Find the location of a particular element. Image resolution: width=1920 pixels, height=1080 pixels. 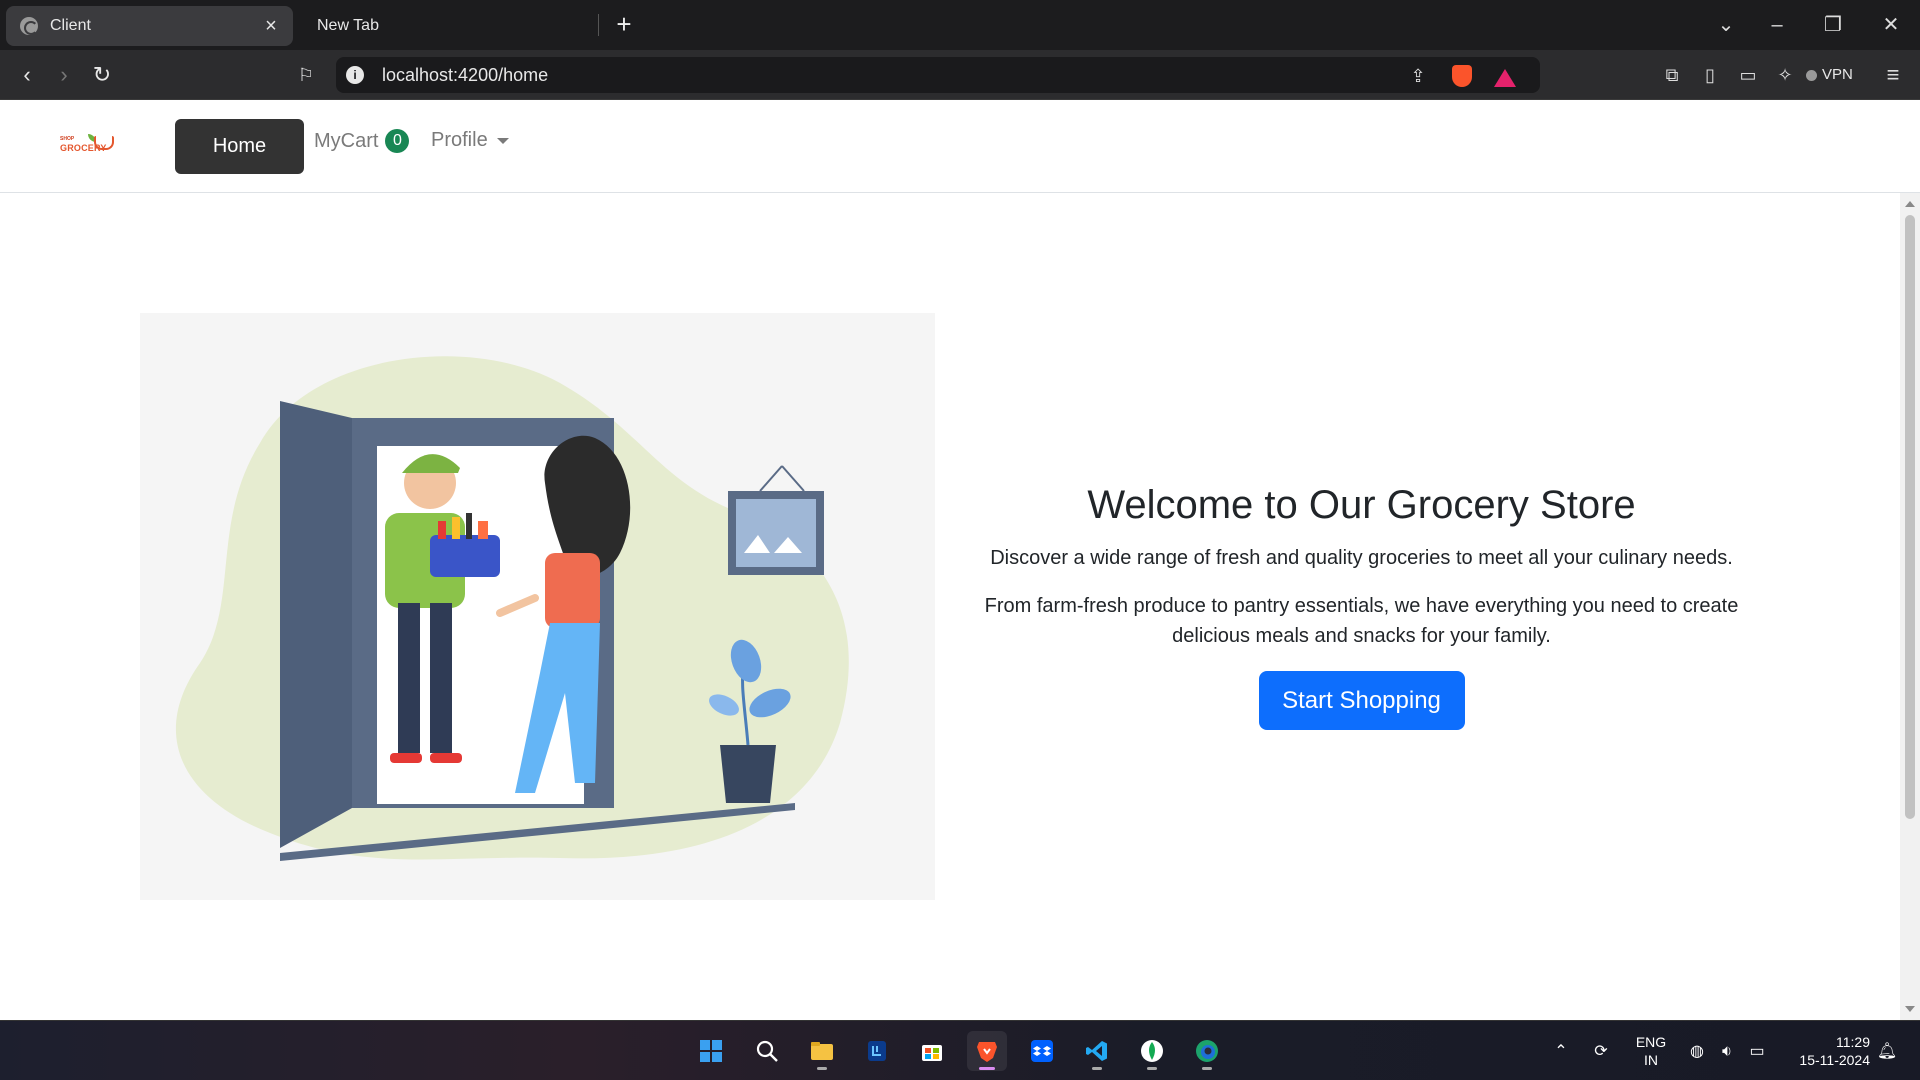

close-window-button: ✕ is located at coordinates (1891, 25).